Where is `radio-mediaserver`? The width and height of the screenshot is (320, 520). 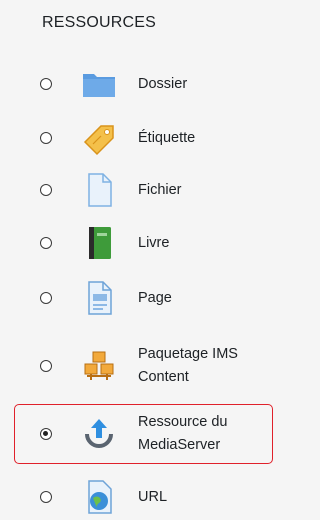
radio-mediaserver is located at coordinates (46, 434).